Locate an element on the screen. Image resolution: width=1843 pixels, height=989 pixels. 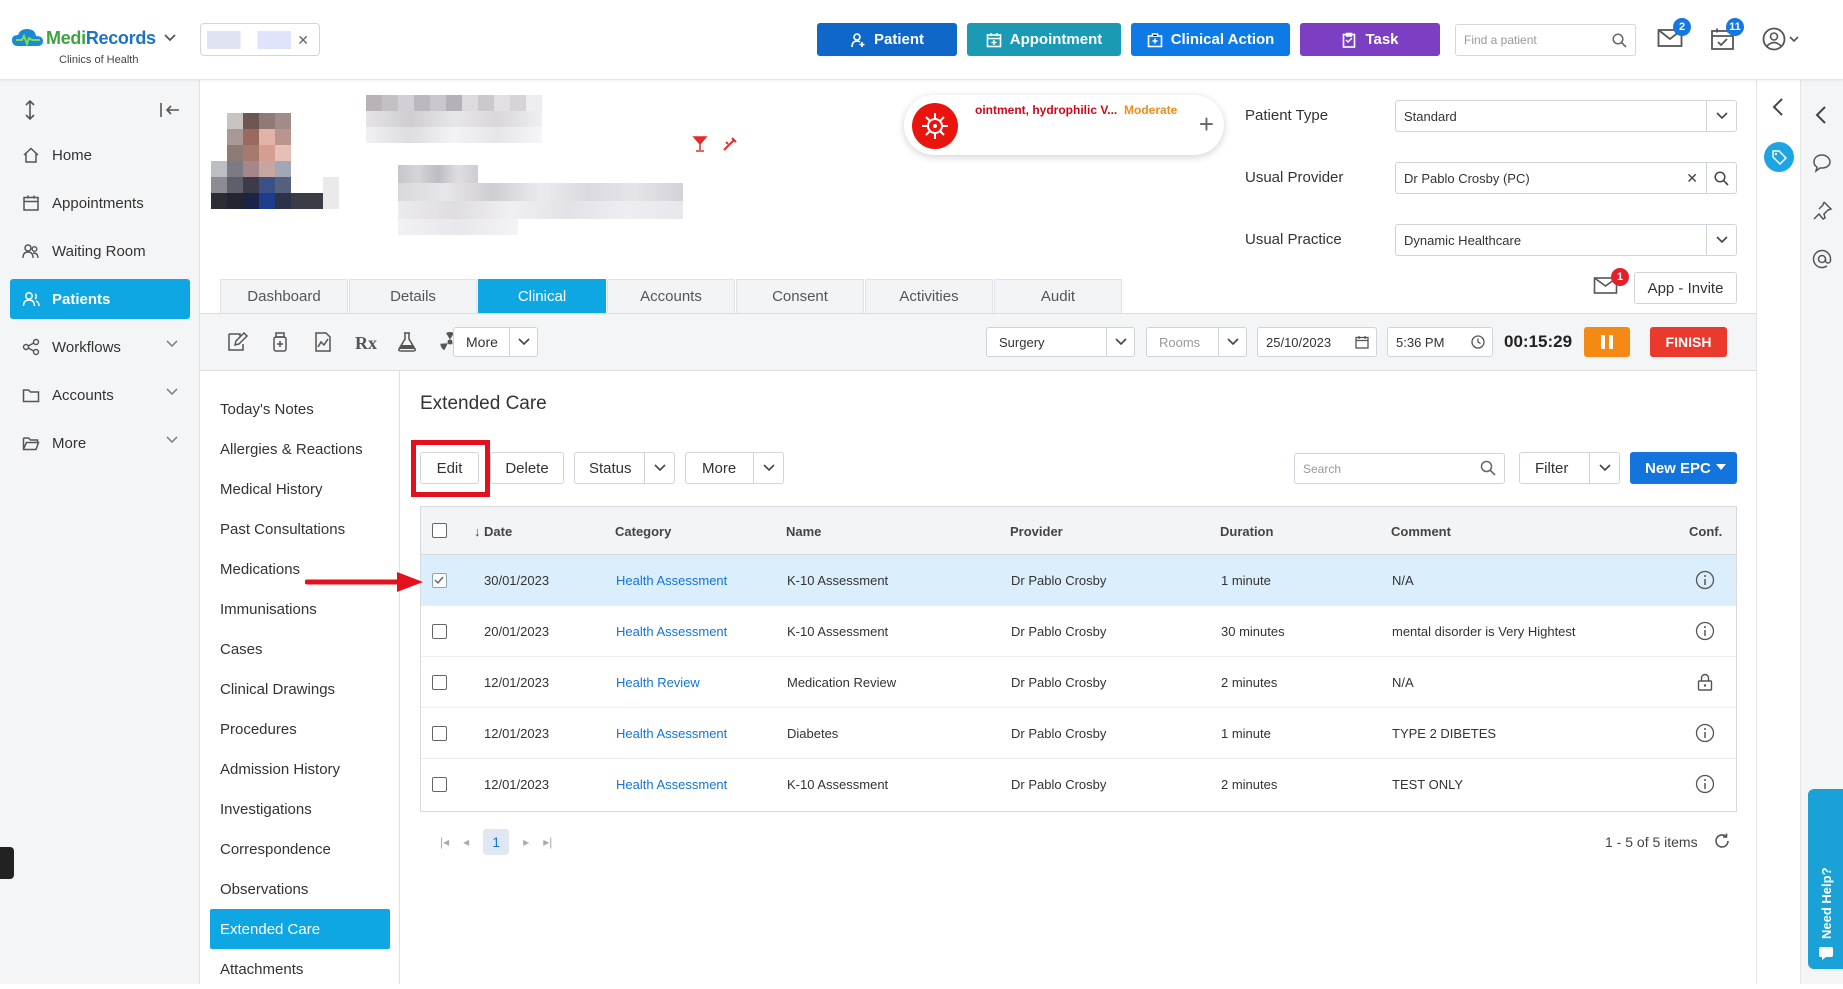
add-alert-icon: + is located at coordinates (1206, 124).